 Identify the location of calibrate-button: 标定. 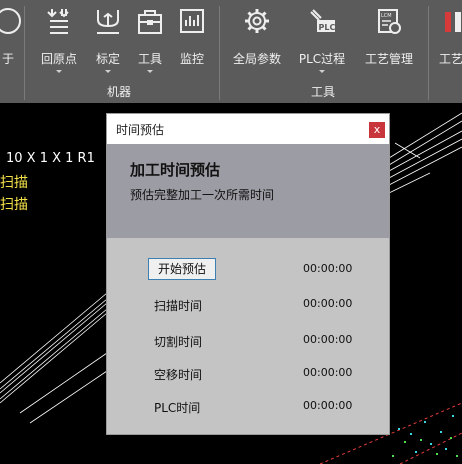
(108, 39).